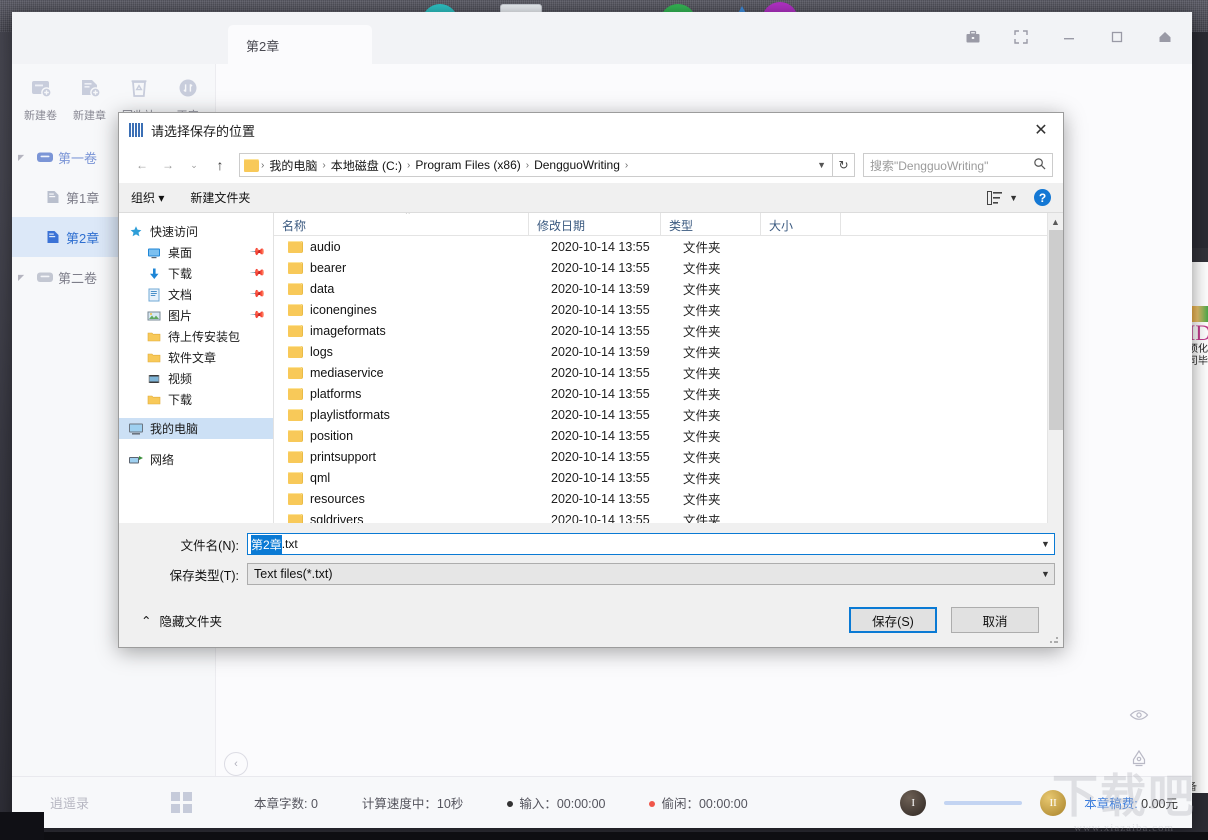 The height and width of the screenshot is (840, 1208). What do you see at coordinates (180, 316) in the screenshot?
I see `nav-item-label: 图片` at bounding box center [180, 316].